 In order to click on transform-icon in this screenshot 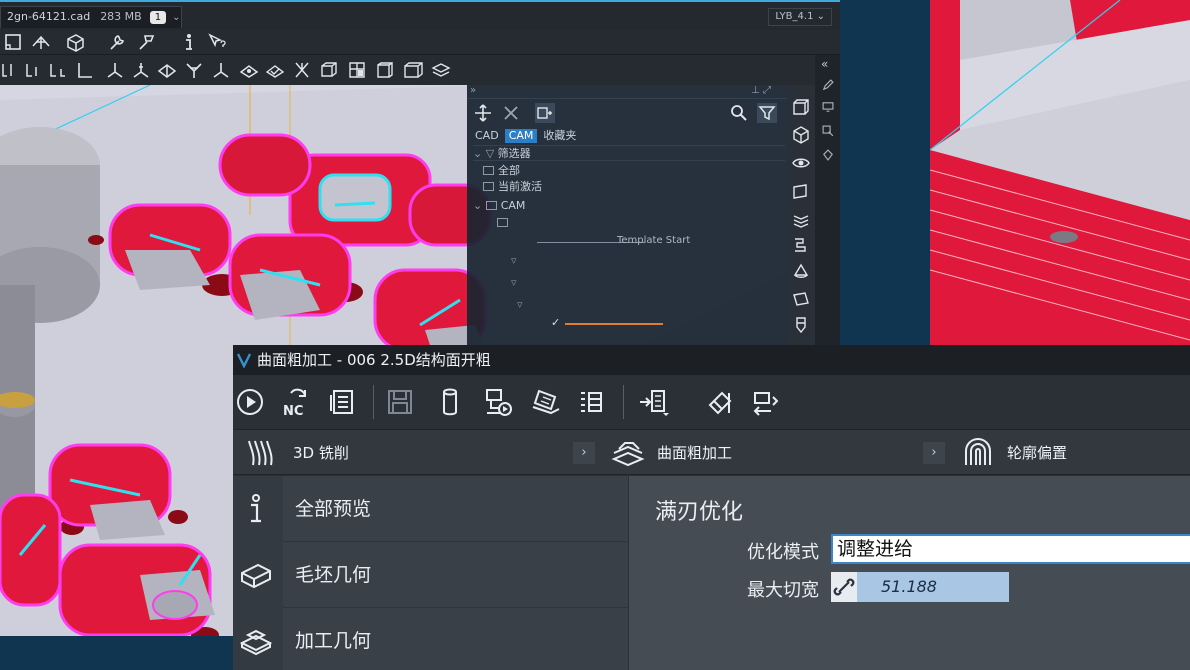, I will do `click(766, 402)`.